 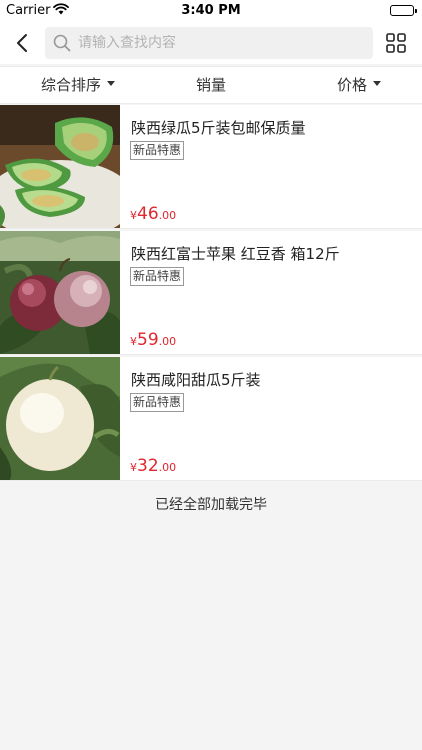 What do you see at coordinates (148, 466) in the screenshot?
I see `price-integer: 32` at bounding box center [148, 466].